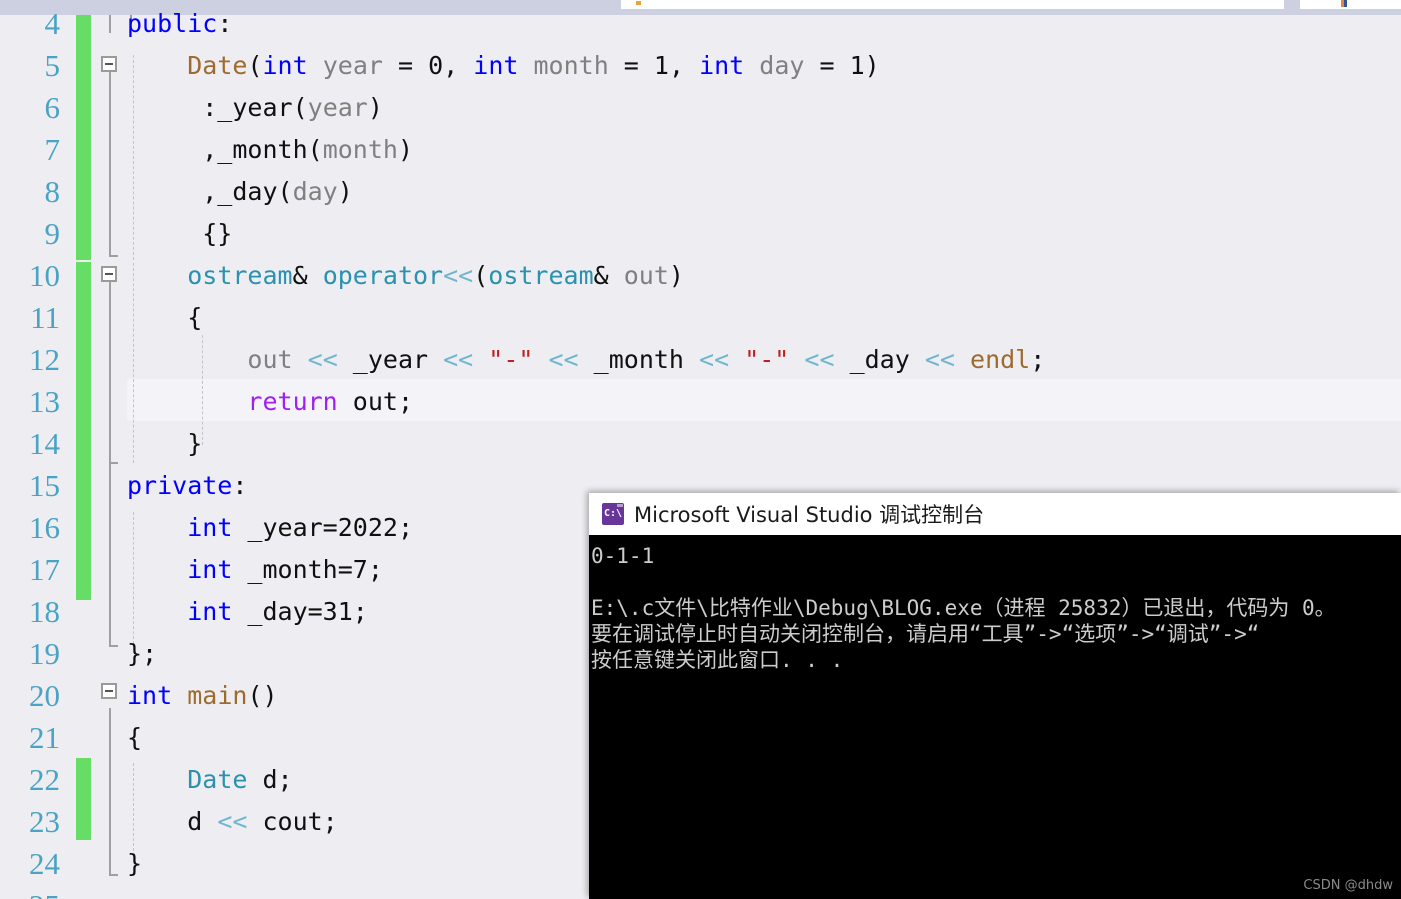 The width and height of the screenshot is (1401, 899). I want to click on code-line: public:, so click(179, 24).